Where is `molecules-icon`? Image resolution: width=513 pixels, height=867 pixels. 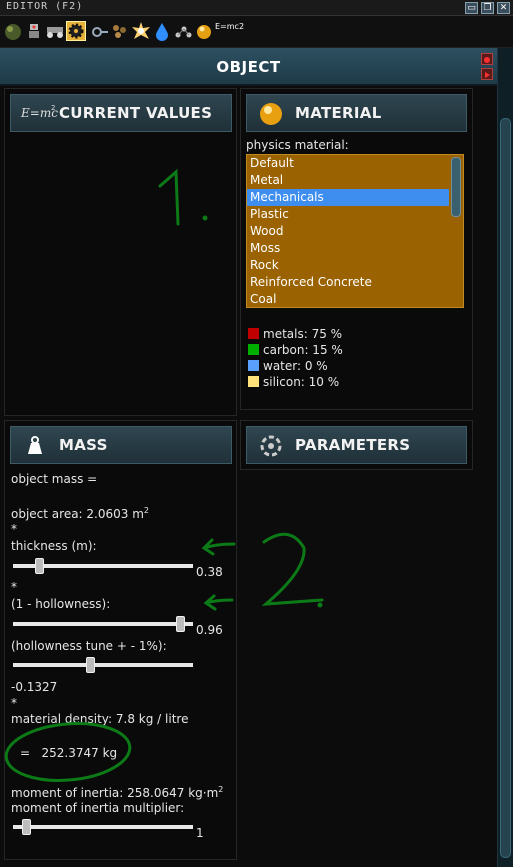 molecules-icon is located at coordinates (183, 31).